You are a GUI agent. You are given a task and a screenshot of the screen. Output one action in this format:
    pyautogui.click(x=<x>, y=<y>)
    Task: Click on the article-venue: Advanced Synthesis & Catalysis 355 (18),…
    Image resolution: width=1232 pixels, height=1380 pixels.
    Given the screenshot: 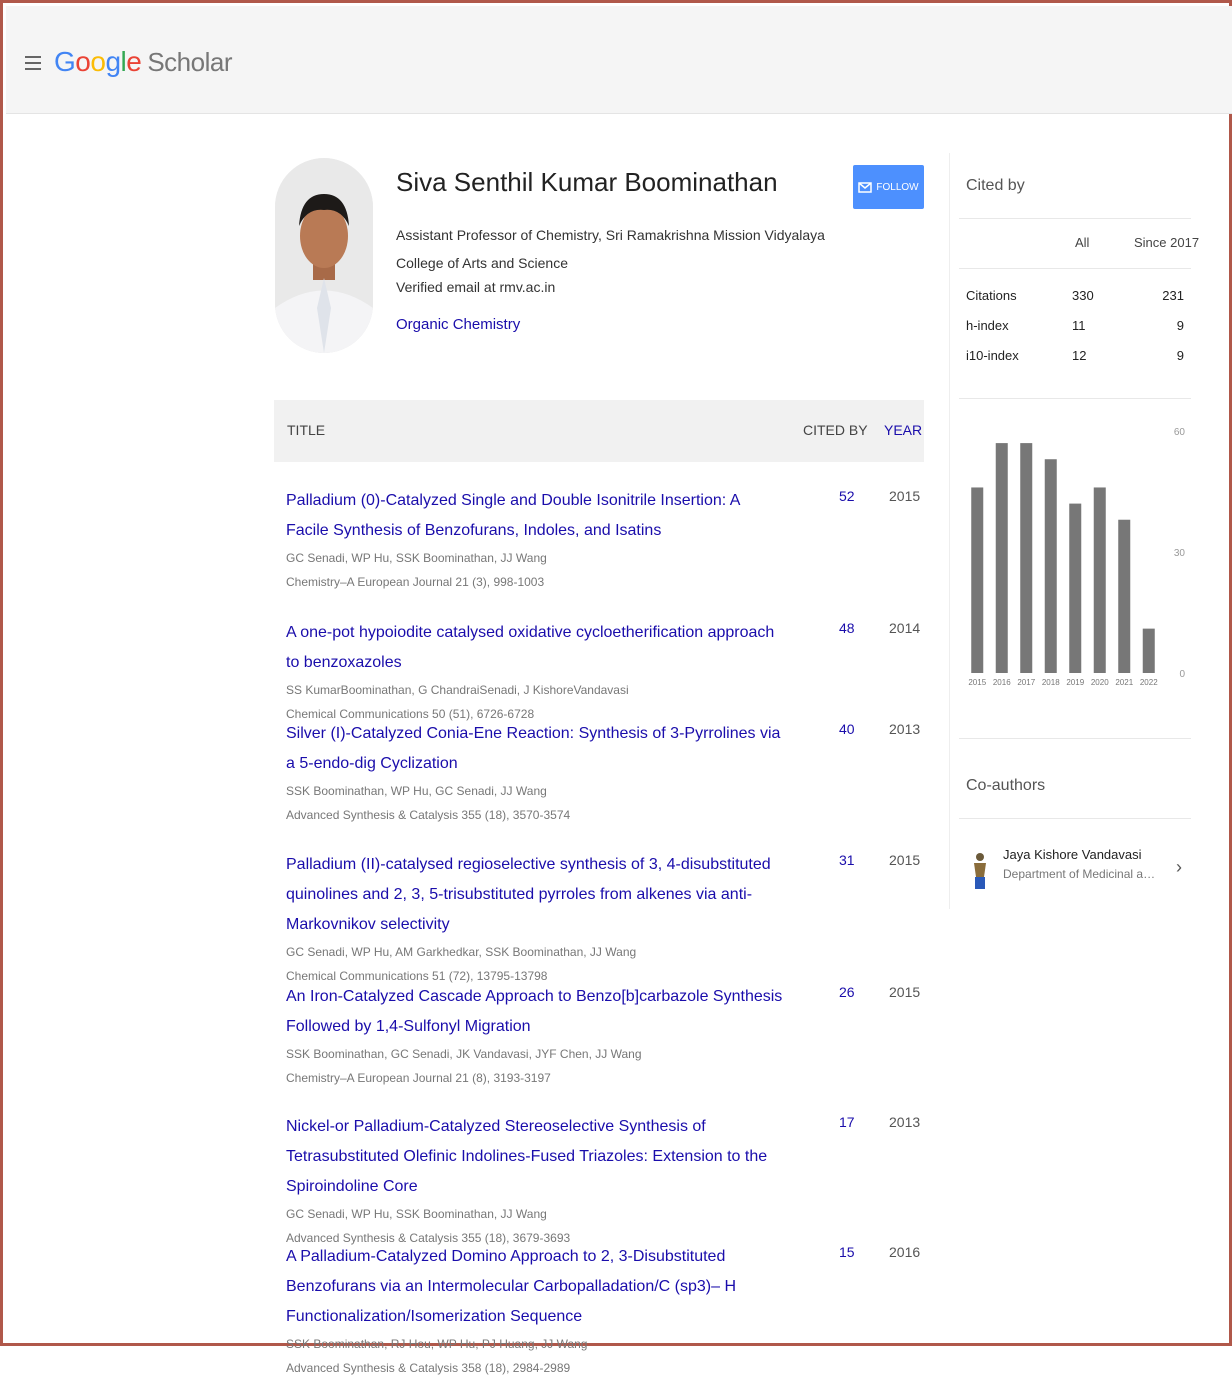 What is the action you would take?
    pyautogui.click(x=428, y=815)
    